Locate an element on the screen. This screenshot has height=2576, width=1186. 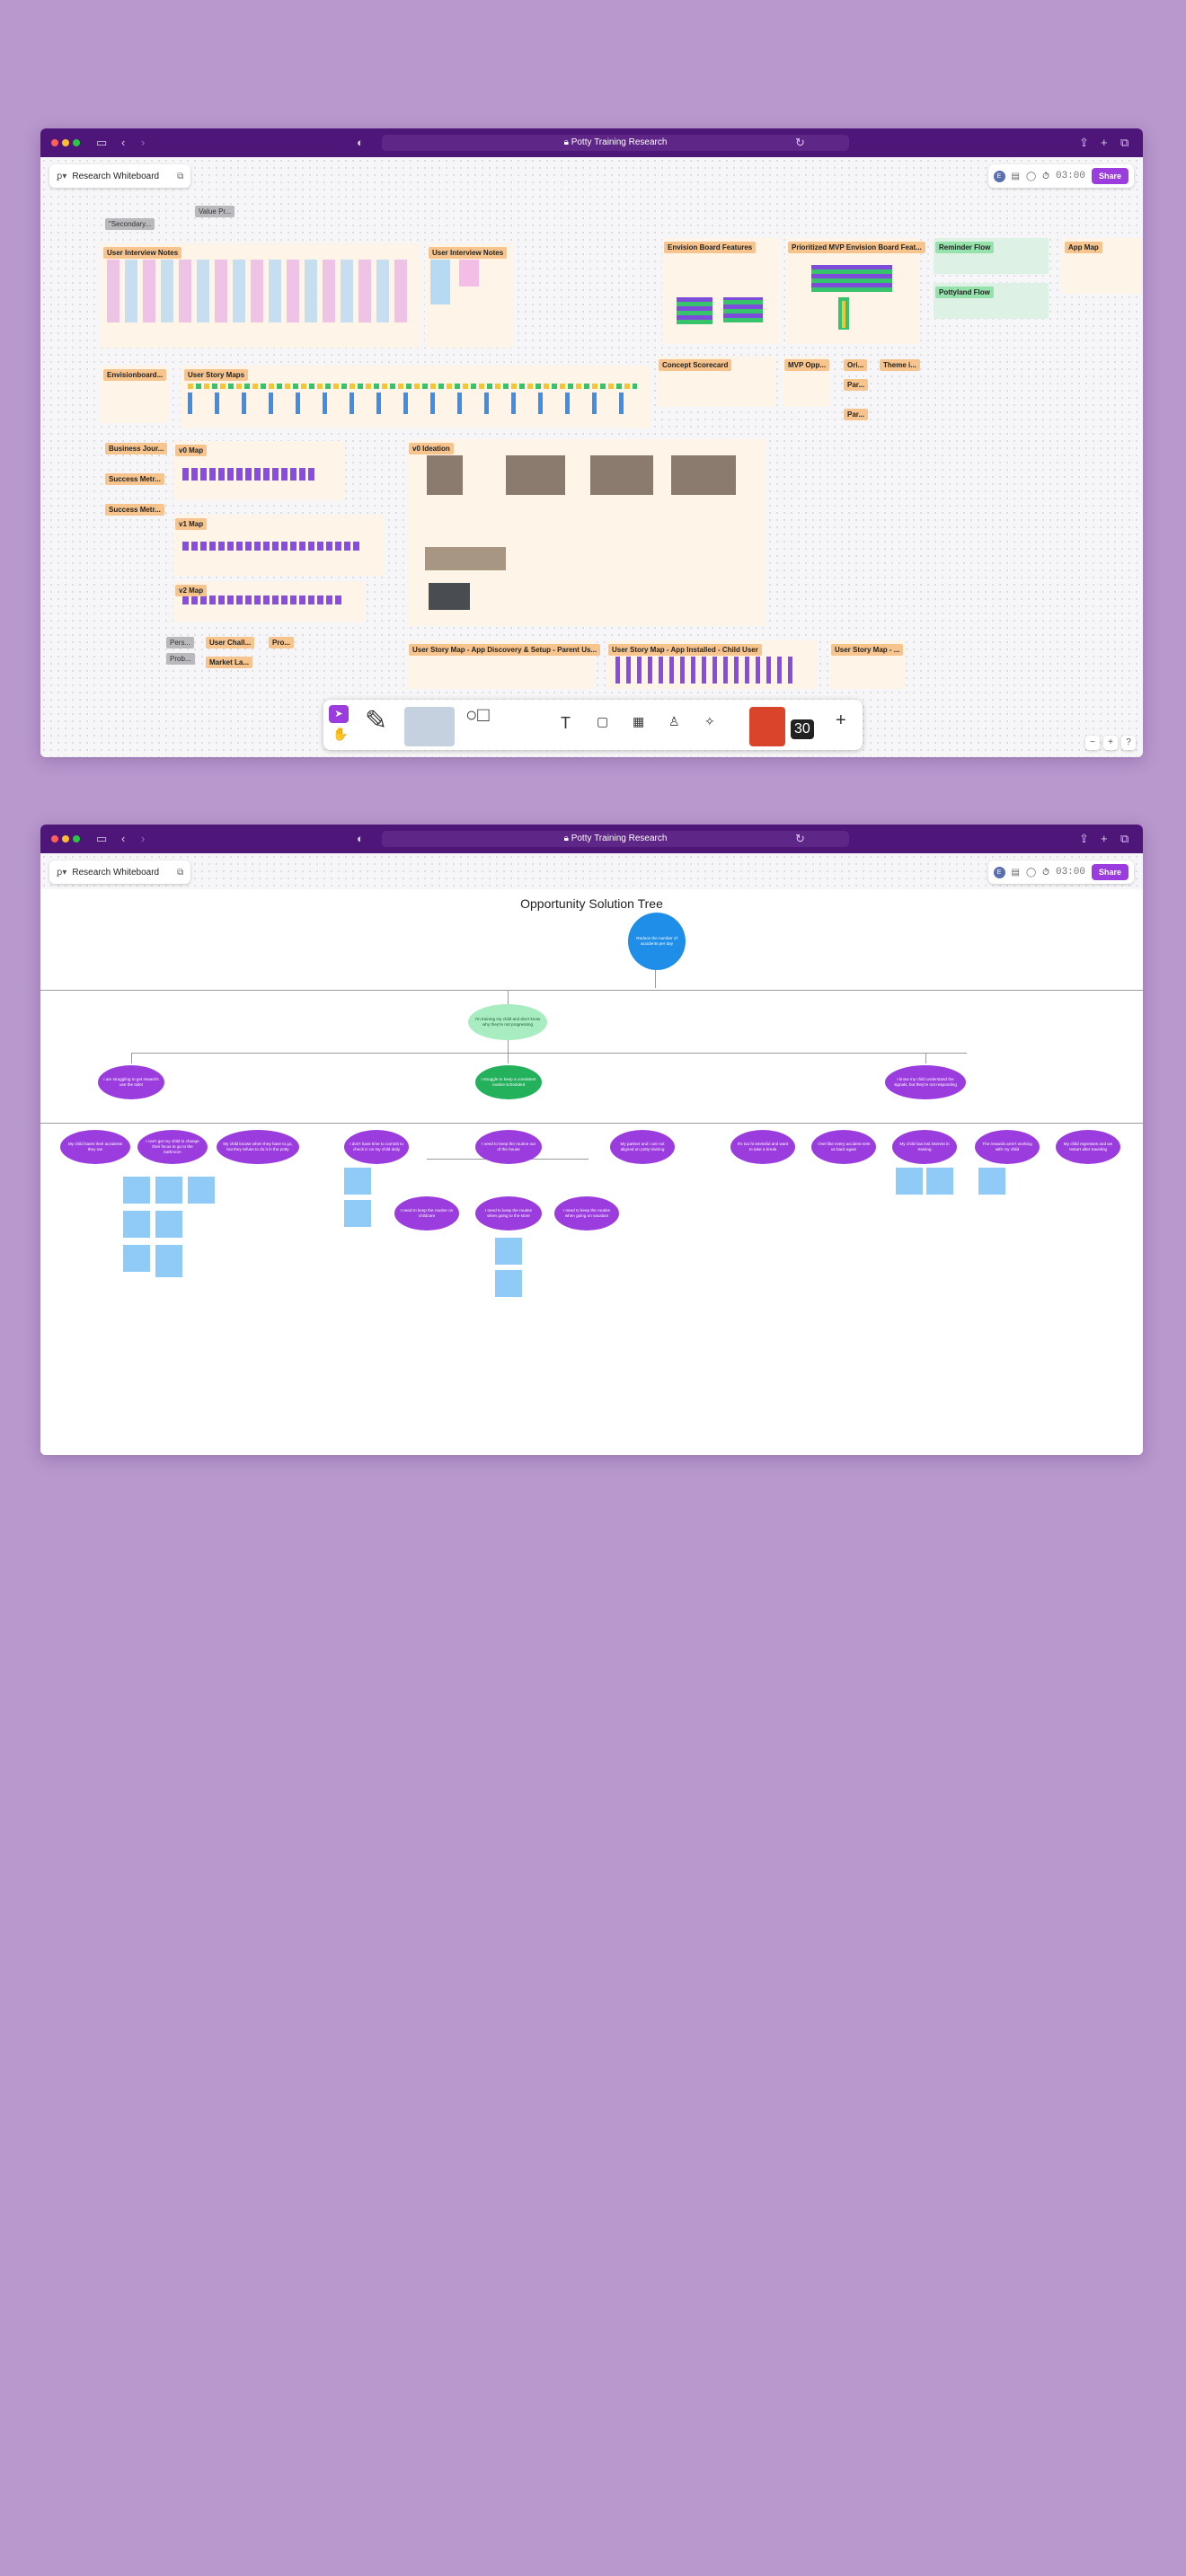
frame-label-v0-ideation: v0 Ideation is located at coordinates (431, 448).